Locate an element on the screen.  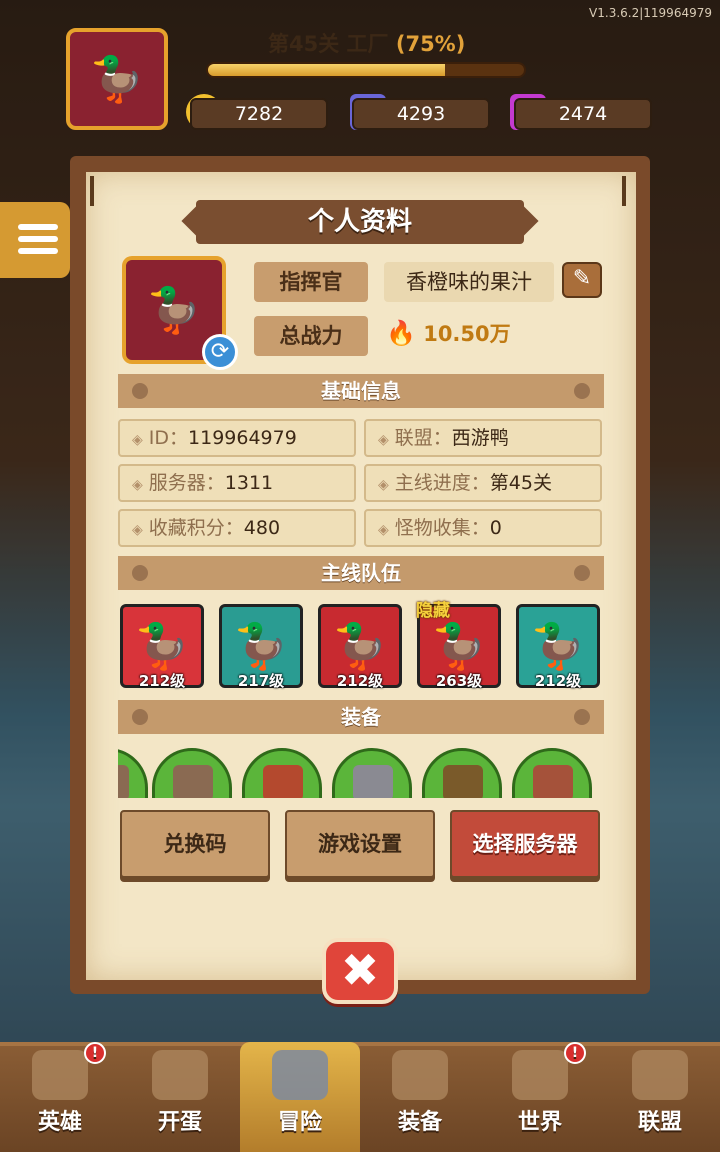
level-progress-bar is located at coordinates (366, 70).